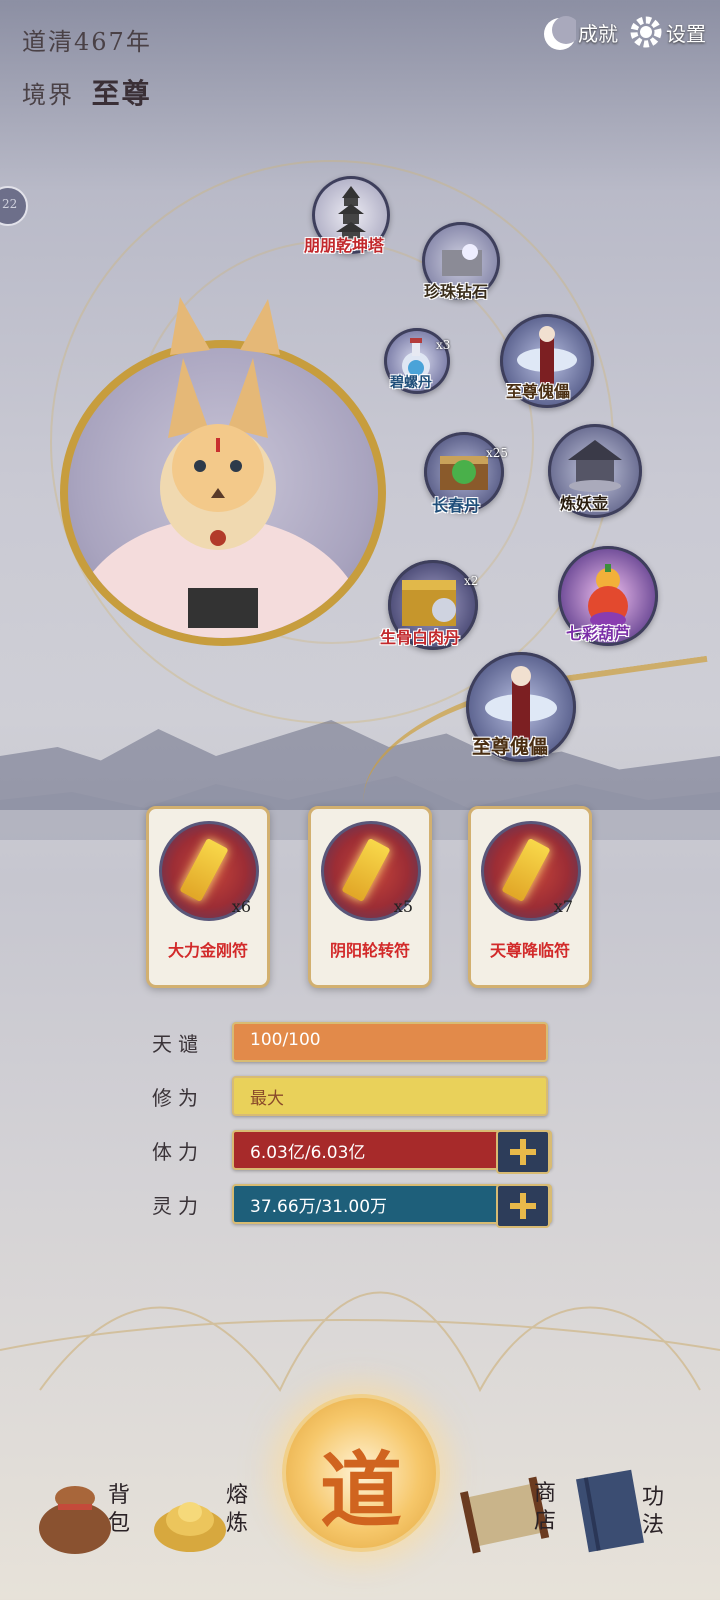 The width and height of the screenshot is (720, 1600). I want to click on talisman-card-2: x5 阴阳轮转符, so click(370, 897).